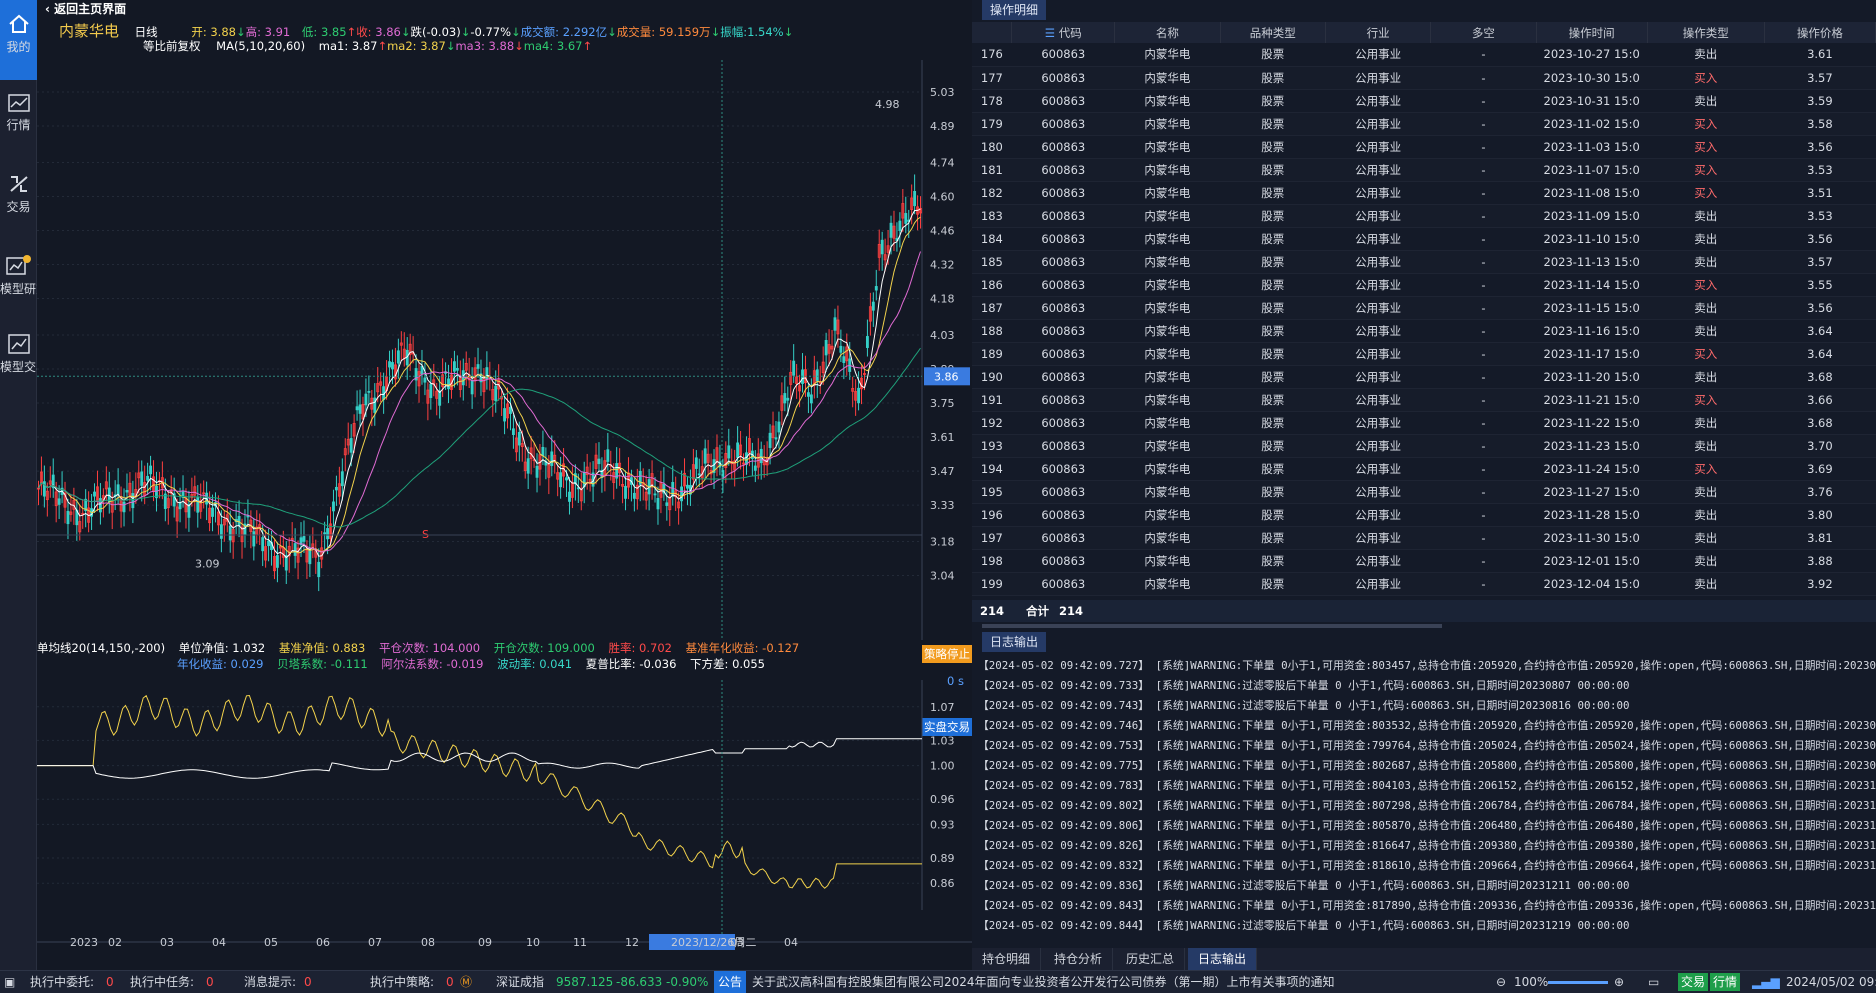 The width and height of the screenshot is (1876, 993). Describe the element at coordinates (1706, 492) in the screenshot. I see `table-cell: 卖出` at that location.